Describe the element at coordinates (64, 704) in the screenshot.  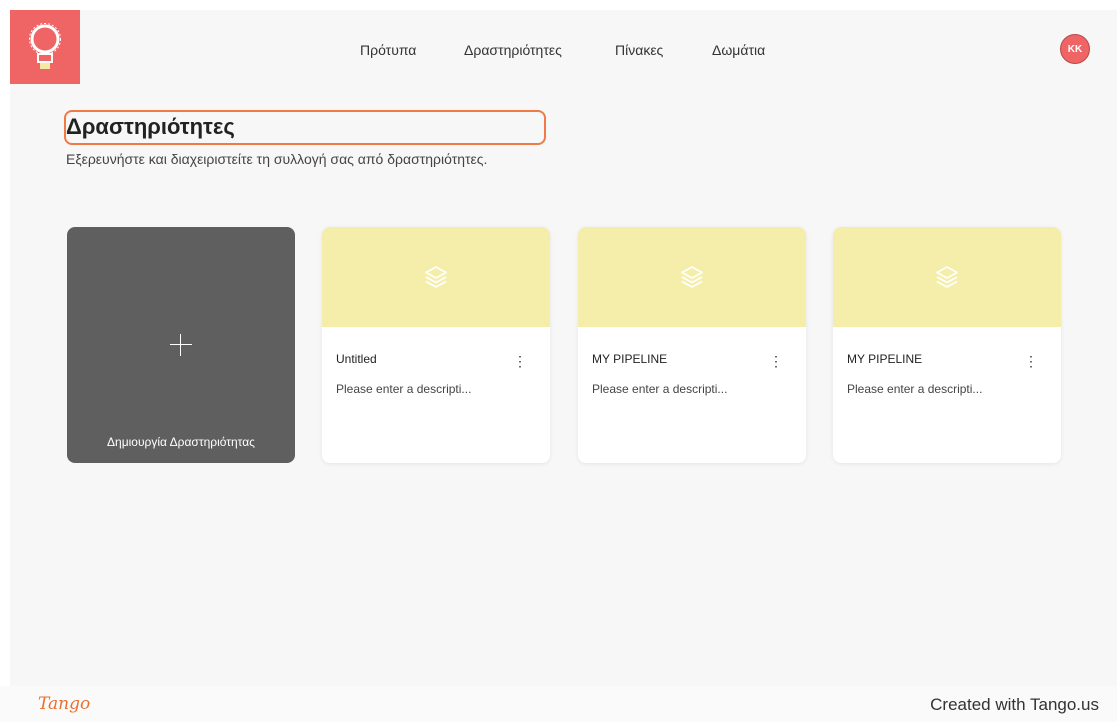
I see `tango-brand: Tango` at that location.